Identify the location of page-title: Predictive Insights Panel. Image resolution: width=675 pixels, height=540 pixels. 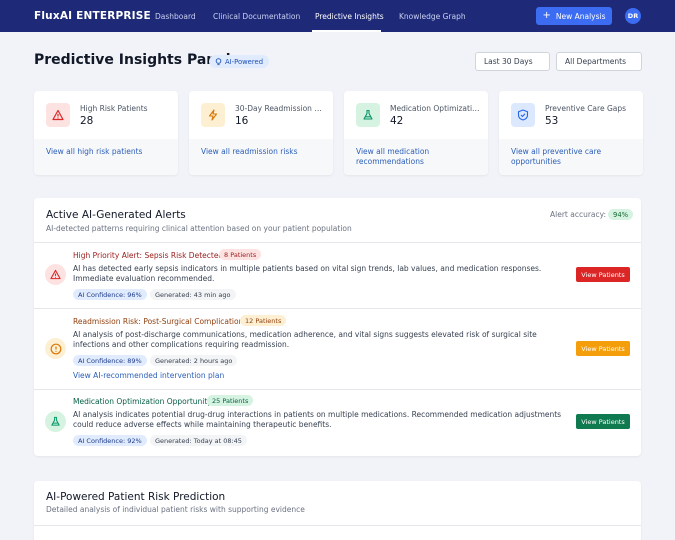
(132, 60).